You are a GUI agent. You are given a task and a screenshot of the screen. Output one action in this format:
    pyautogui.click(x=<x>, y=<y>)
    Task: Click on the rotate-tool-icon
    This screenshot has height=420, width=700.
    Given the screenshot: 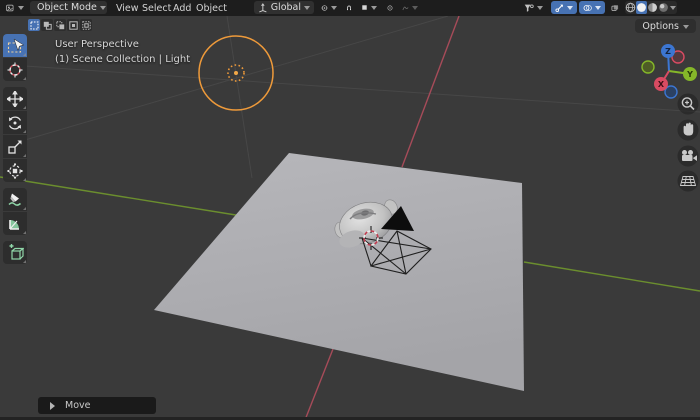 What is the action you would take?
    pyautogui.click(x=15, y=122)
    